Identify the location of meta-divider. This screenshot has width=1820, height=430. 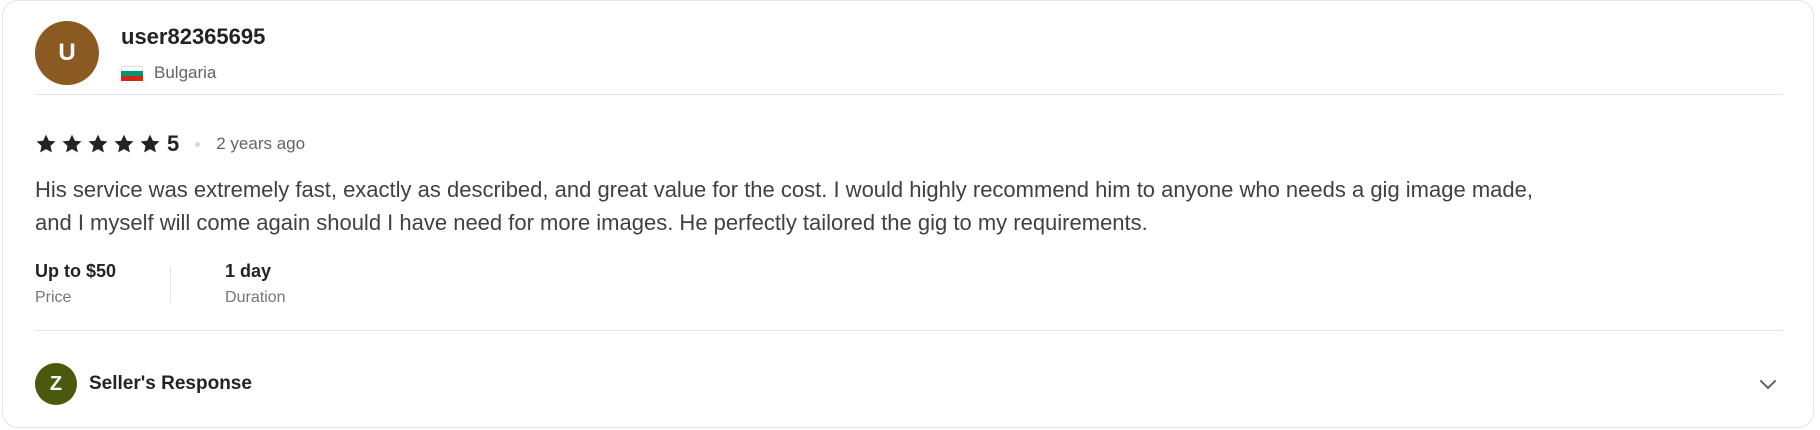
(171, 285).